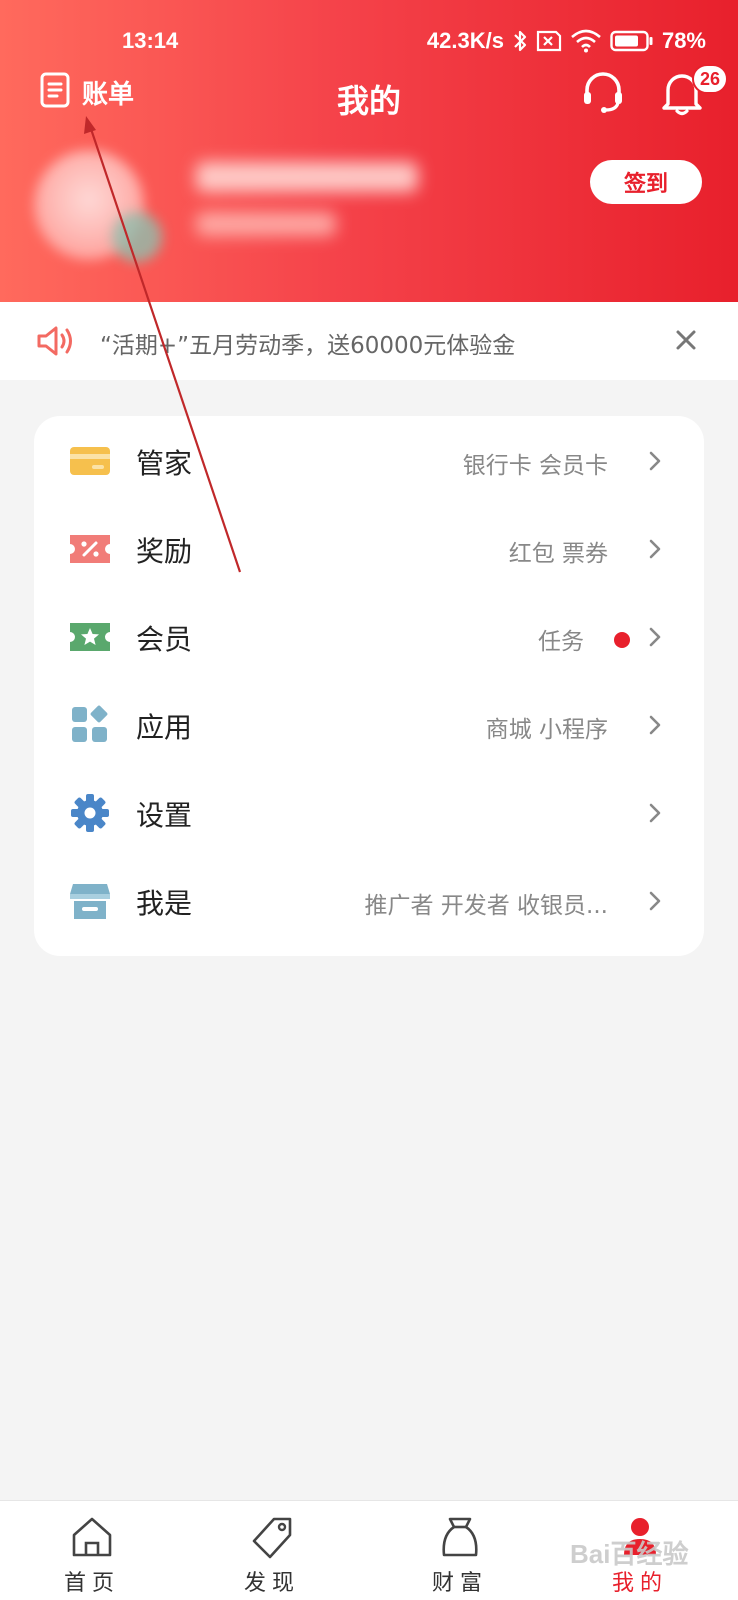  What do you see at coordinates (307, 177) in the screenshot?
I see `user-name-blurred` at bounding box center [307, 177].